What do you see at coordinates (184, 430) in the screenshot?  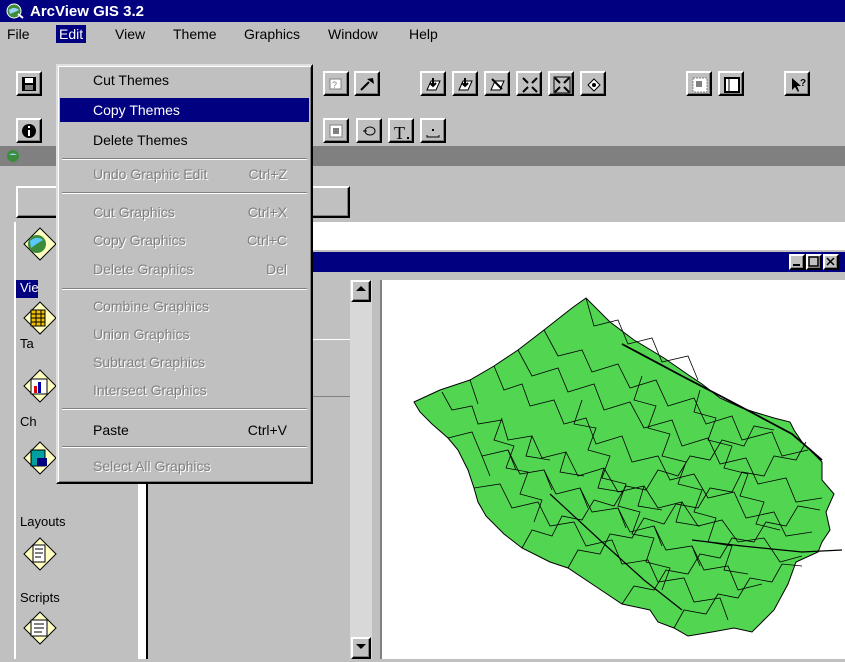 I see `menu-paste: Paste Ctrl+V` at bounding box center [184, 430].